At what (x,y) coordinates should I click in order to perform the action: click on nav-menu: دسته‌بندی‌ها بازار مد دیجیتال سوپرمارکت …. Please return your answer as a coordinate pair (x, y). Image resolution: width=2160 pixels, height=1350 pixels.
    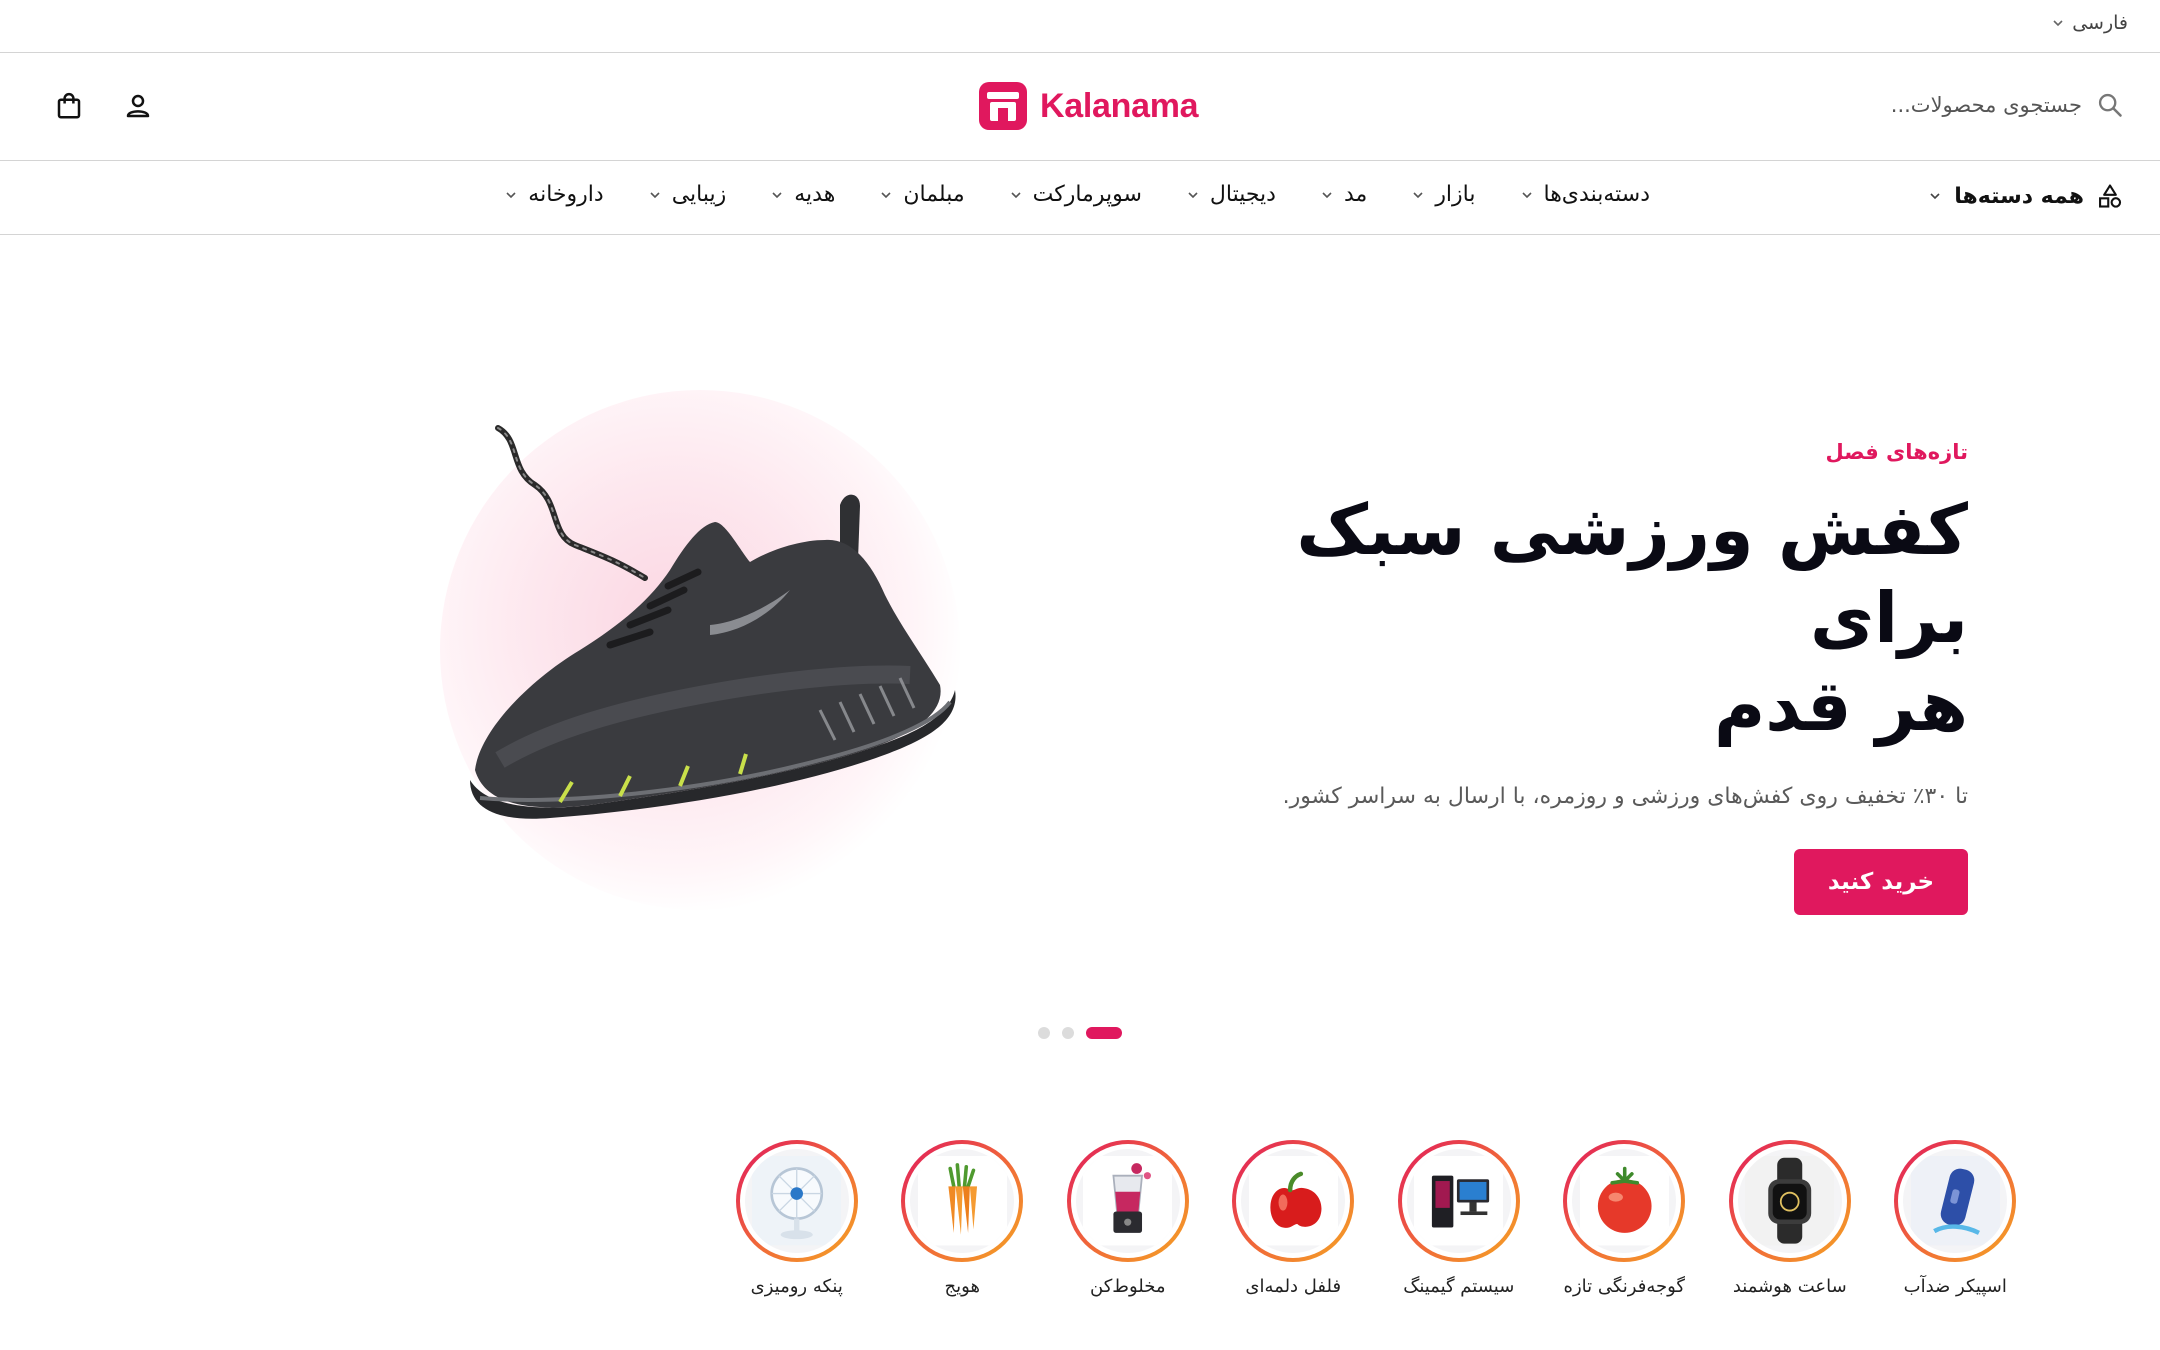
    Looking at the image, I should click on (1077, 194).